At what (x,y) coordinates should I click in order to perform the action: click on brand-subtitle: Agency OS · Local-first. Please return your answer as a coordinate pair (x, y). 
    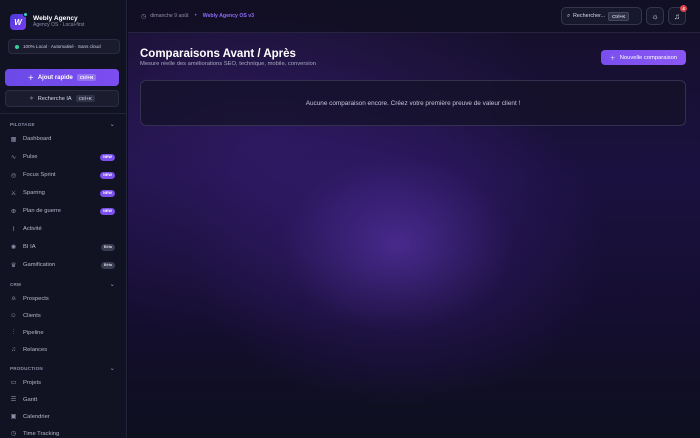
    Looking at the image, I should click on (59, 24).